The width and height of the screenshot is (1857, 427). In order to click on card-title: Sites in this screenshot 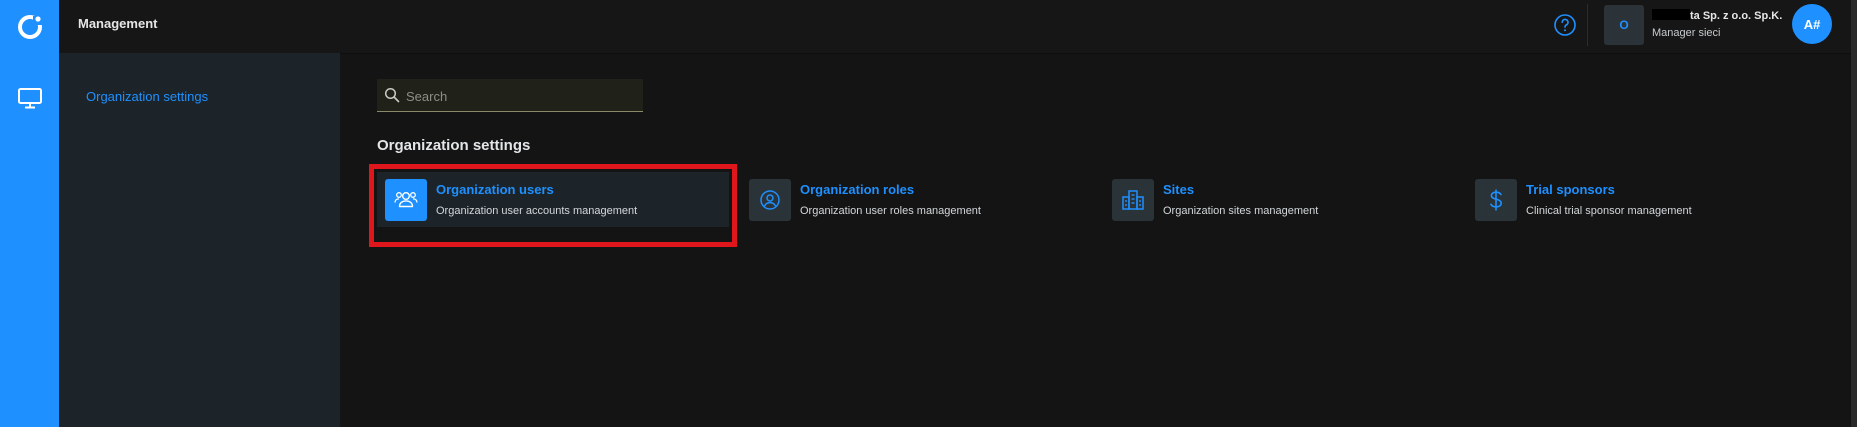, I will do `click(1179, 189)`.